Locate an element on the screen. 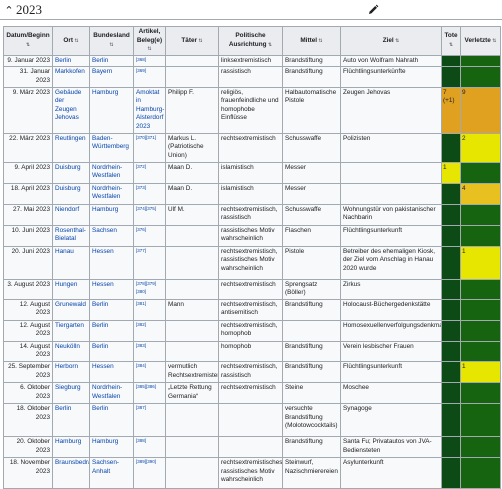 The width and height of the screenshot is (502, 489). ort-value: Rosenthal-Bielatal is located at coordinates (70, 235).